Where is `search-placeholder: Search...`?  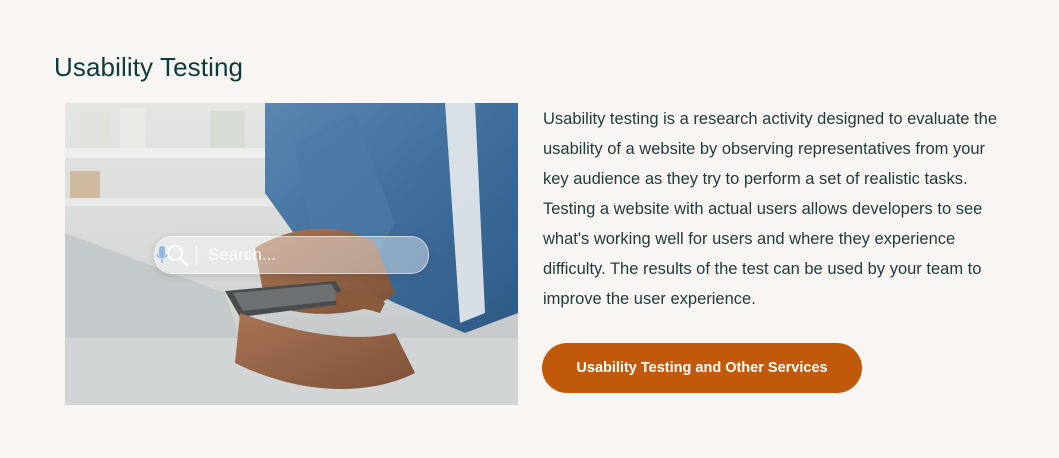
search-placeholder: Search... is located at coordinates (242, 254).